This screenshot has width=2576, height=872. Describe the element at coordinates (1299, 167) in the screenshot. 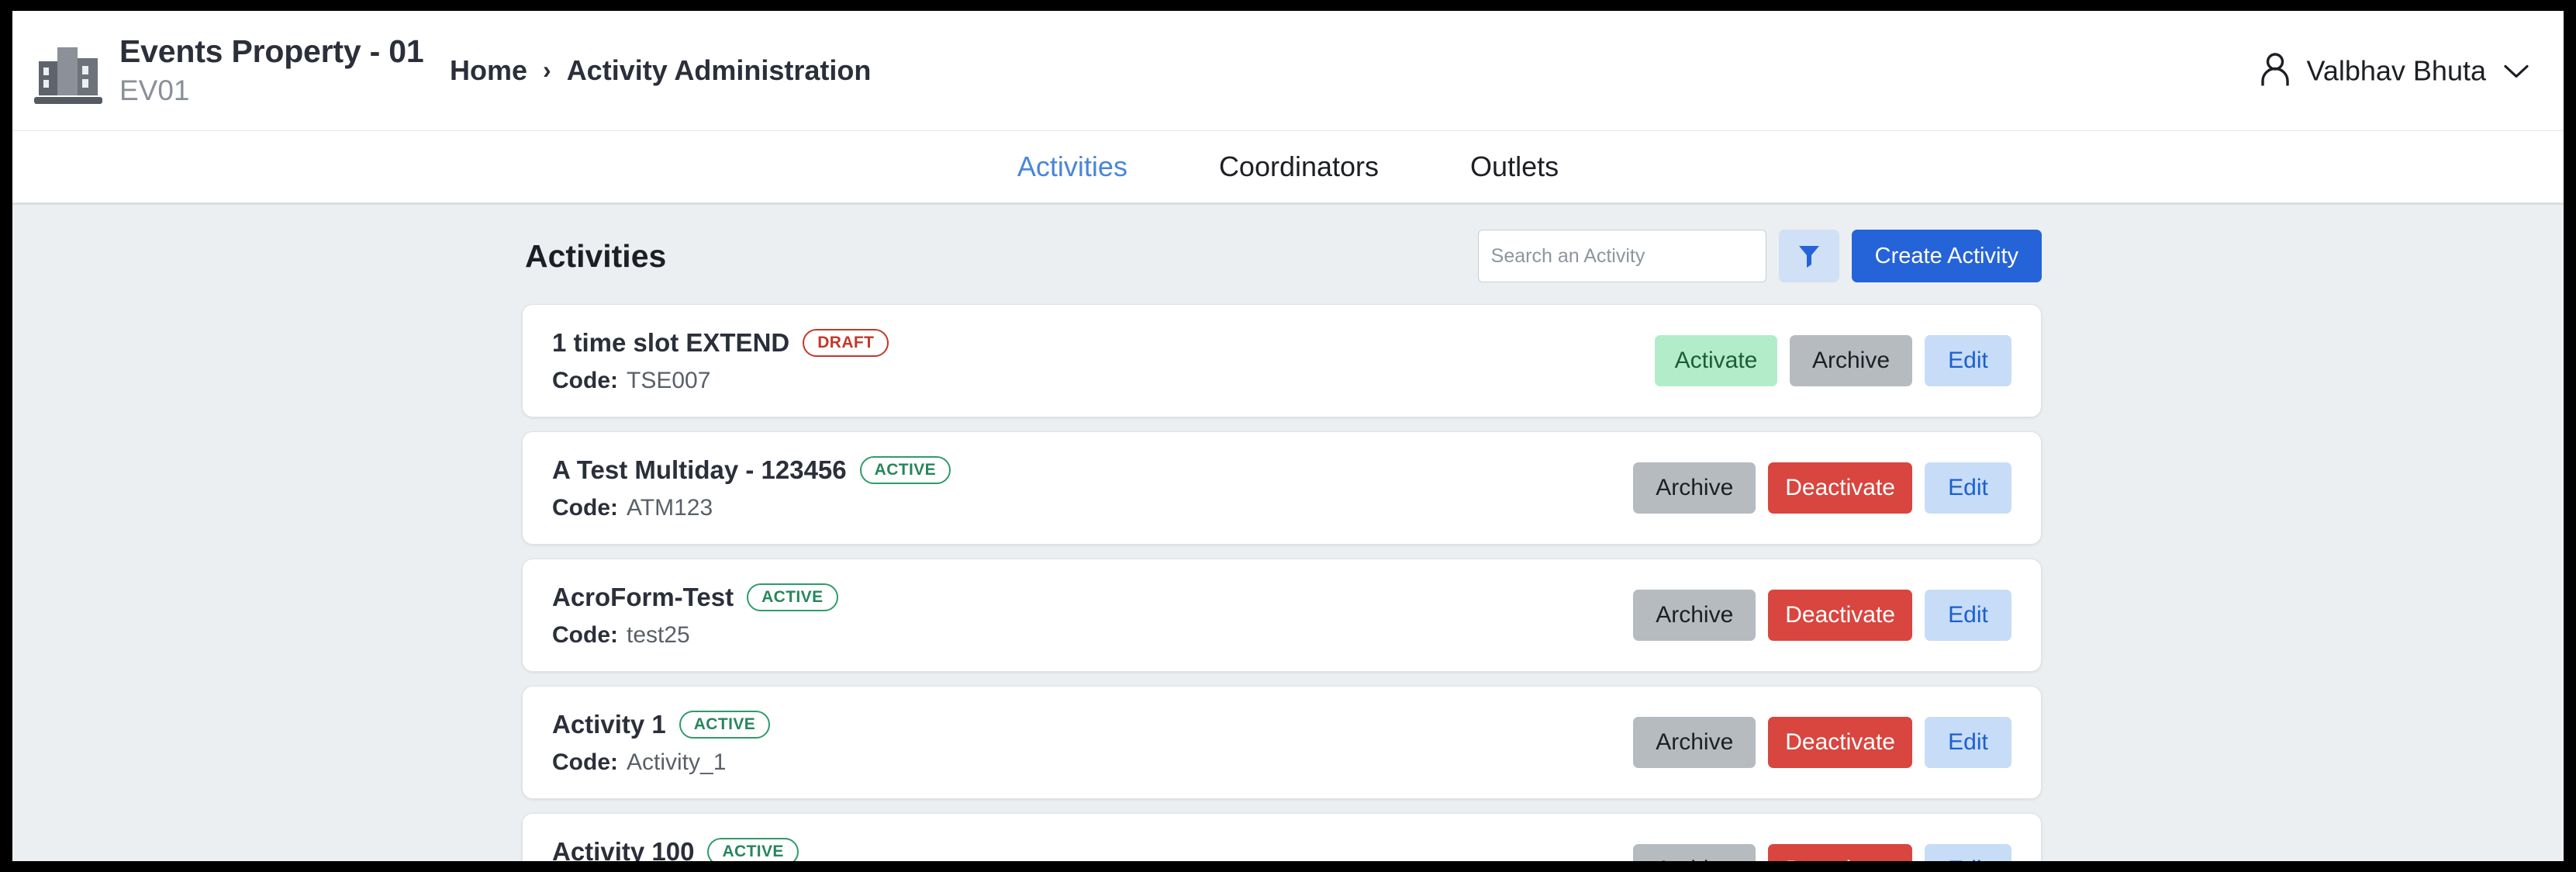

I see `tab-coordinators: Coordinators` at that location.